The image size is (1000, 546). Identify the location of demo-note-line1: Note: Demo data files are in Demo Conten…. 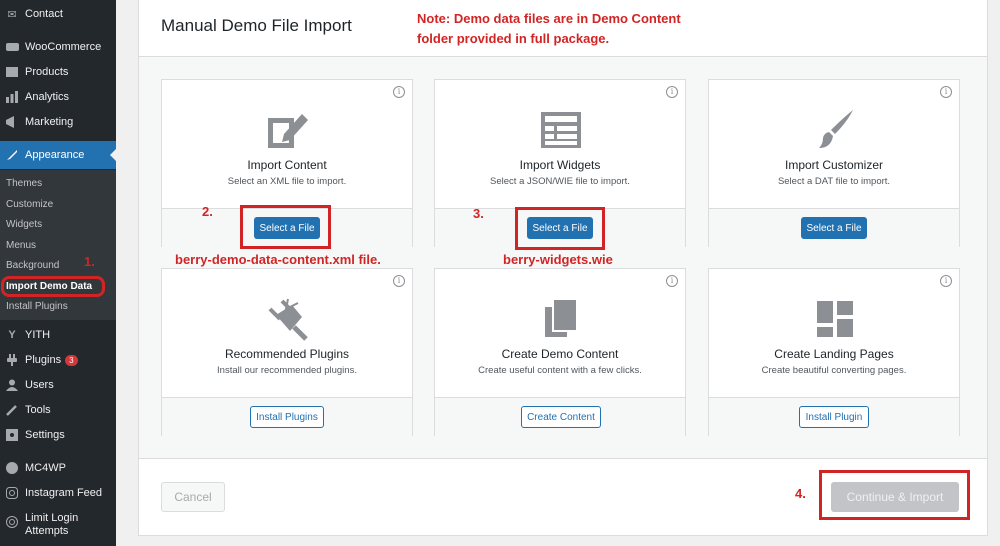
(549, 18).